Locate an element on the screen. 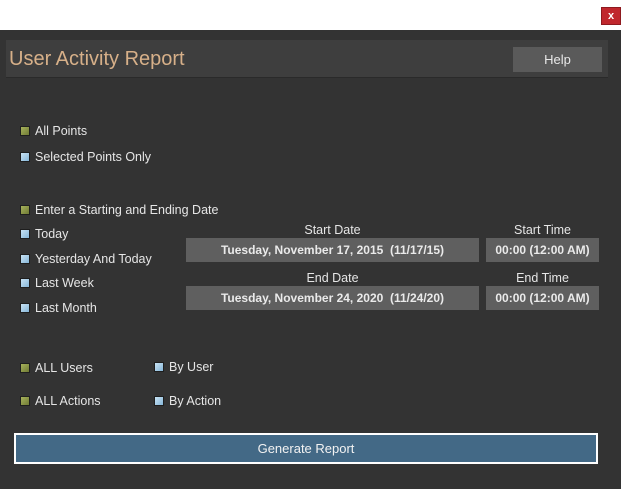  by-user-option: By User is located at coordinates (183, 367).